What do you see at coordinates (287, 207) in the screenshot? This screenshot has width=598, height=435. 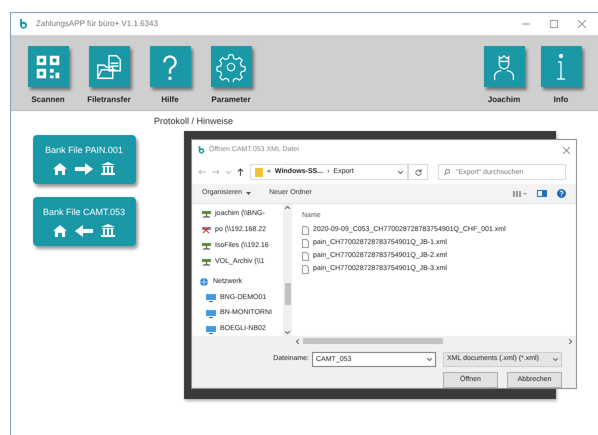 I see `scroll-up-icon` at bounding box center [287, 207].